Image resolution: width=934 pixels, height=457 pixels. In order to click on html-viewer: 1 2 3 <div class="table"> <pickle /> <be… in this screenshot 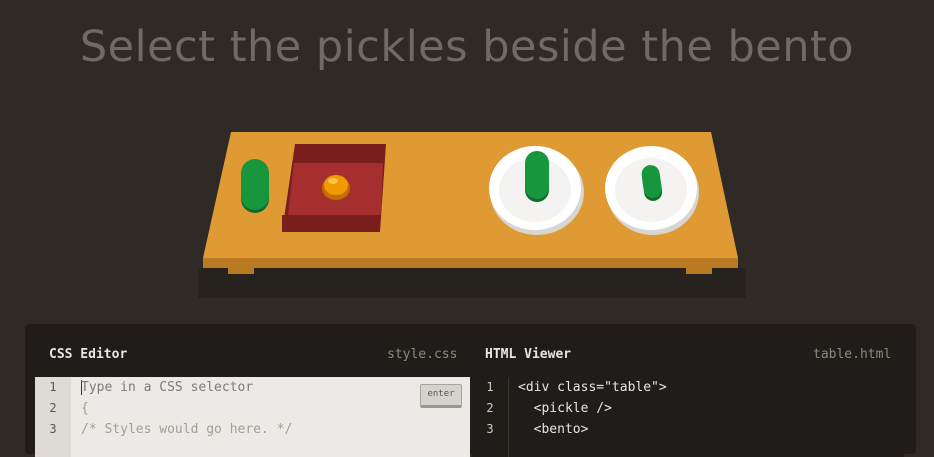, I will do `click(688, 417)`.